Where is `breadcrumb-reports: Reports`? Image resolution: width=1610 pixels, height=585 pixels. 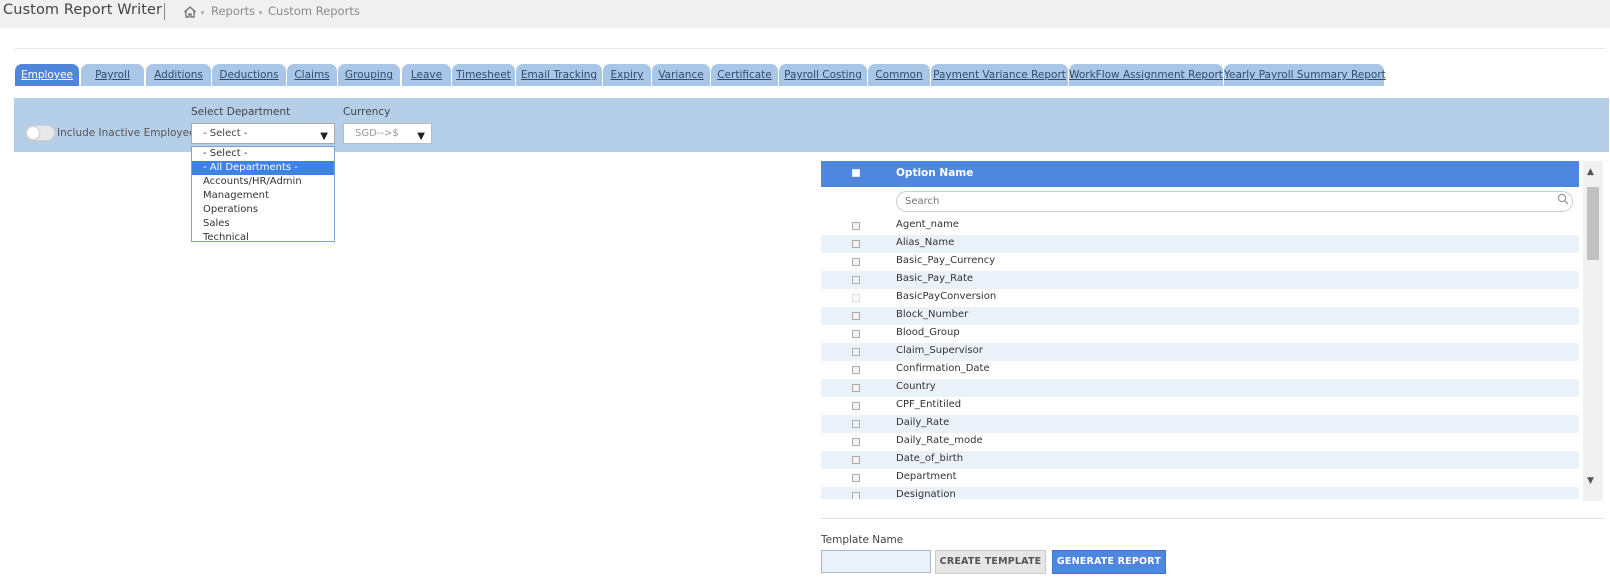
breadcrumb-reports: Reports is located at coordinates (233, 11).